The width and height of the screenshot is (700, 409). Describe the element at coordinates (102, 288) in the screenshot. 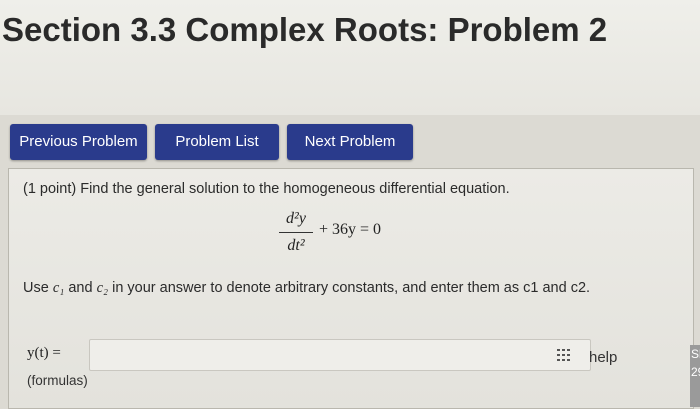

I see `constant-c2: c₂` at that location.